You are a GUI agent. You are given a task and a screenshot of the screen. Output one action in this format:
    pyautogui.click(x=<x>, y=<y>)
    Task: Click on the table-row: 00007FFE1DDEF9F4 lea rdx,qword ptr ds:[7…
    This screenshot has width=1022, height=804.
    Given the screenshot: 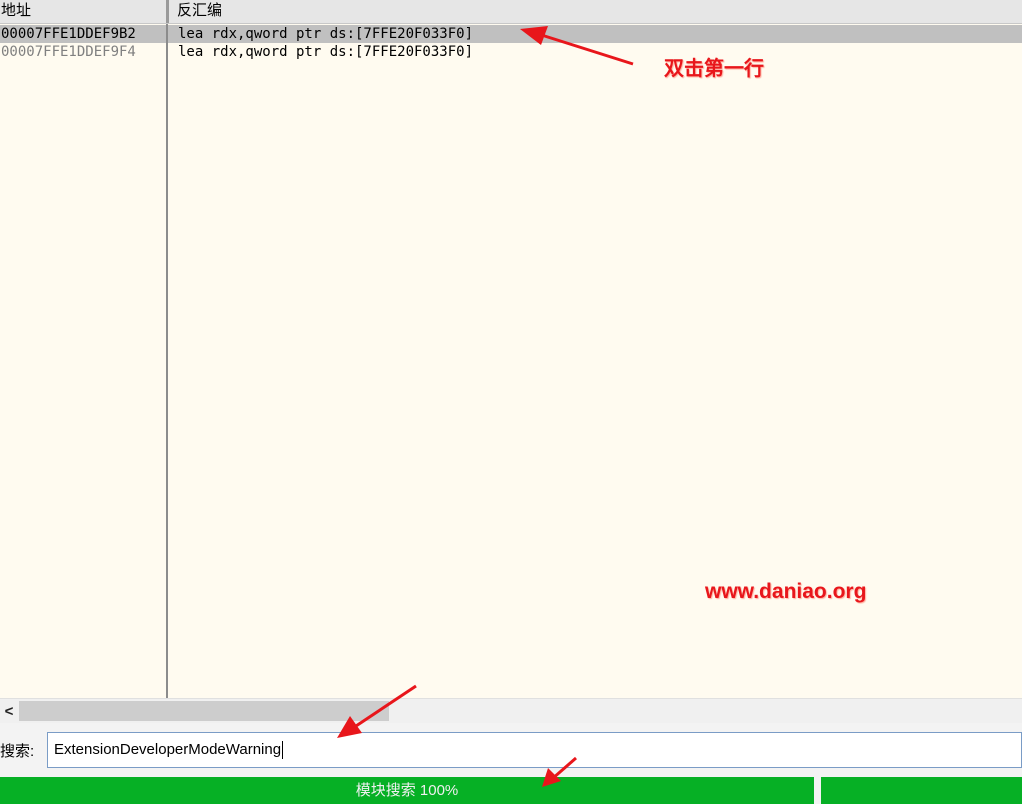 What is the action you would take?
    pyautogui.click(x=511, y=52)
    